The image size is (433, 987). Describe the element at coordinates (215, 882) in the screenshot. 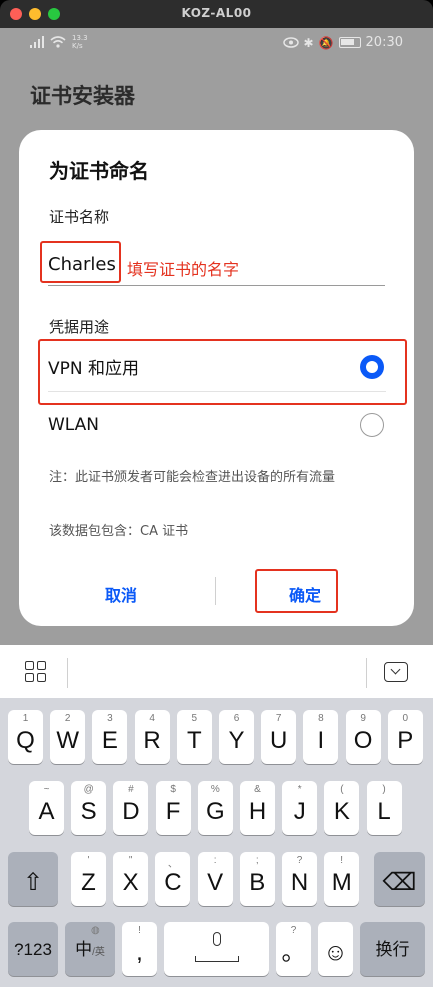

I see `key-label: V` at that location.